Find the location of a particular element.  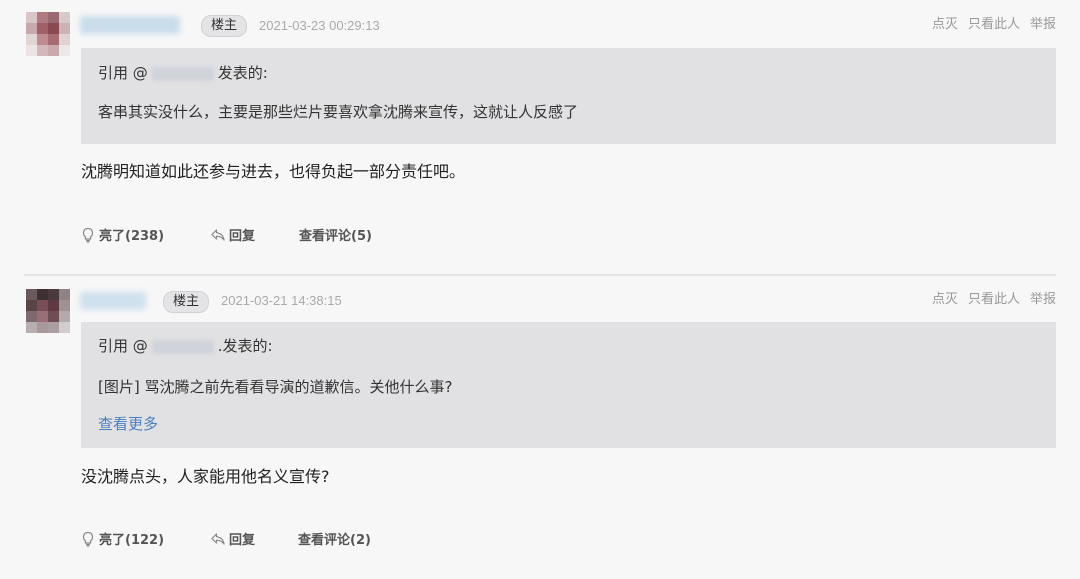

like-button: 亮了(122) is located at coordinates (122, 541).